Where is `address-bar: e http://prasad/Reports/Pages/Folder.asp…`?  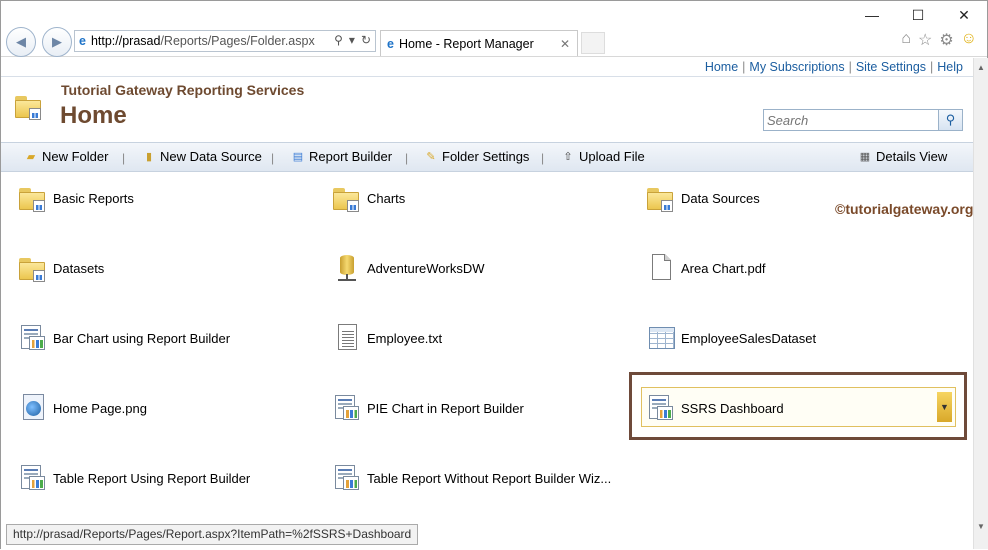 address-bar: e http://prasad/Reports/Pages/Folder.asp… is located at coordinates (225, 41).